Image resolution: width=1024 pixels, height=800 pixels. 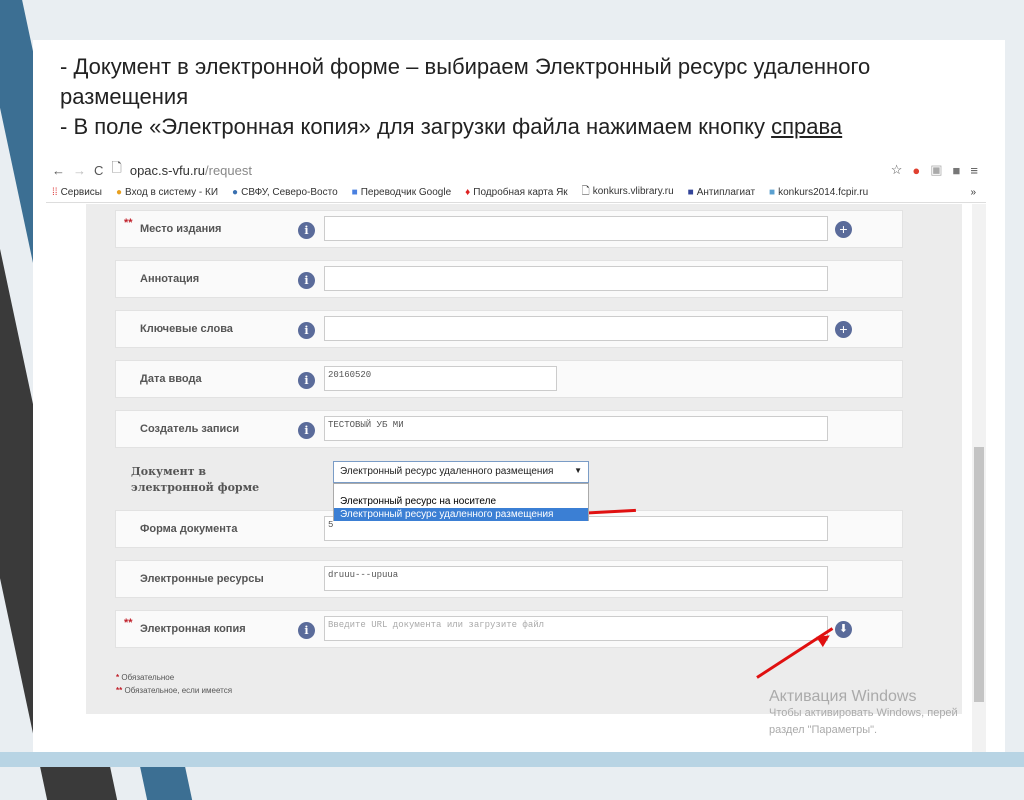 What do you see at coordinates (633, 191) in the screenshot?
I see `bookmark-label: konkurs.vlibrary.ru` at bounding box center [633, 191].